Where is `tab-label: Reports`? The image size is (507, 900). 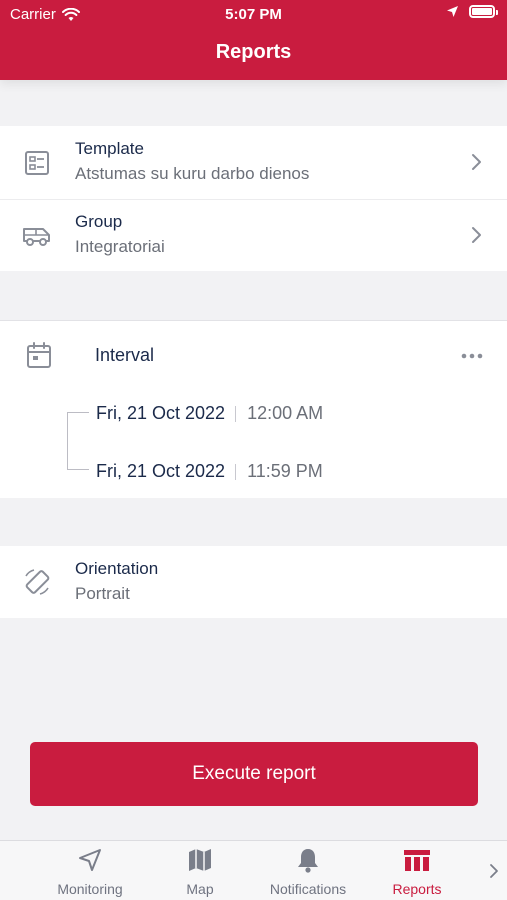 tab-label: Reports is located at coordinates (417, 889).